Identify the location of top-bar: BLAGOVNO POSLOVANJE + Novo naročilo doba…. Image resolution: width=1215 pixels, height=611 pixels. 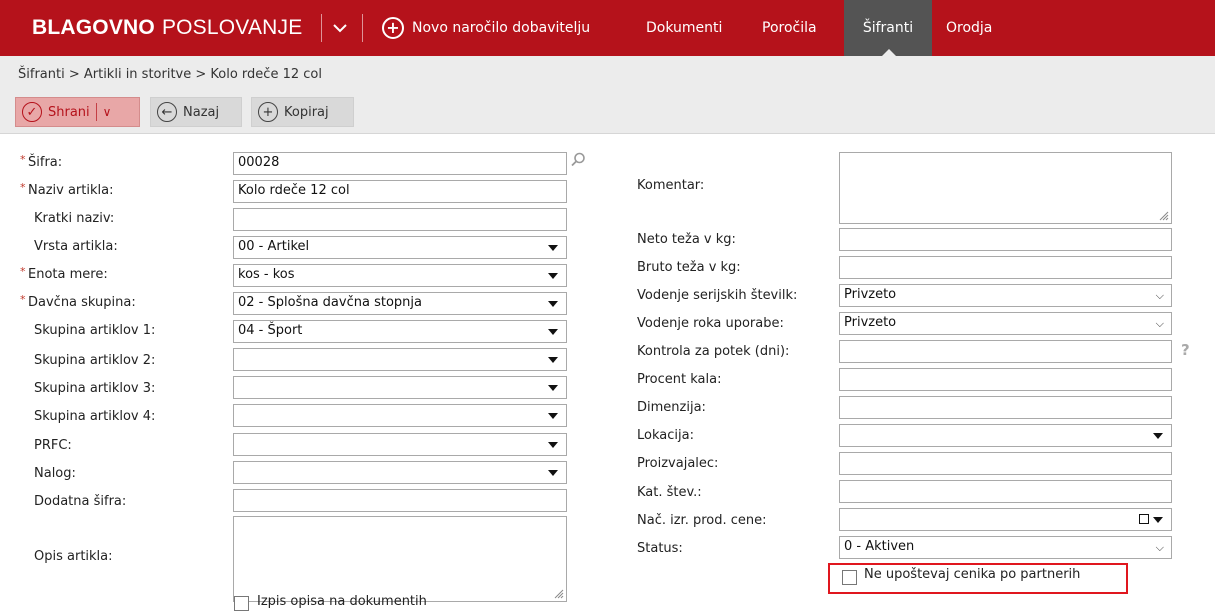
(607, 28).